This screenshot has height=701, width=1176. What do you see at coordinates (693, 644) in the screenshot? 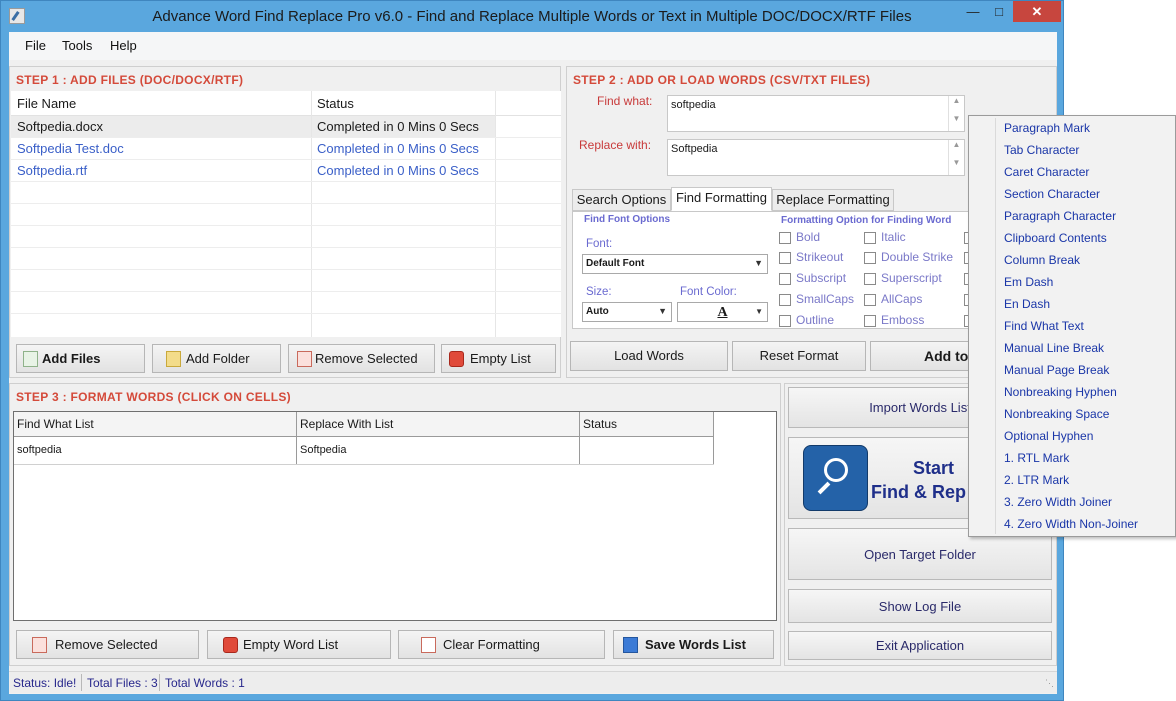
I see `save-words-list-button: Save Words List` at bounding box center [693, 644].